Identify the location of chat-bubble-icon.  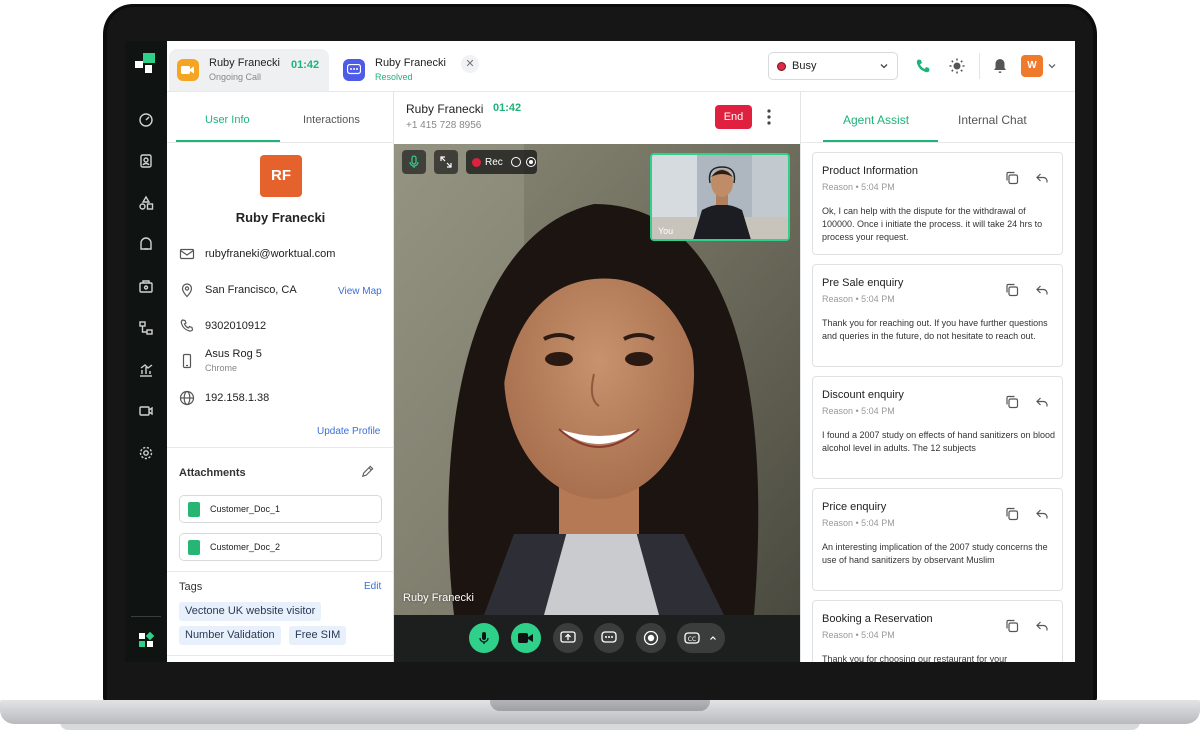
(354, 70).